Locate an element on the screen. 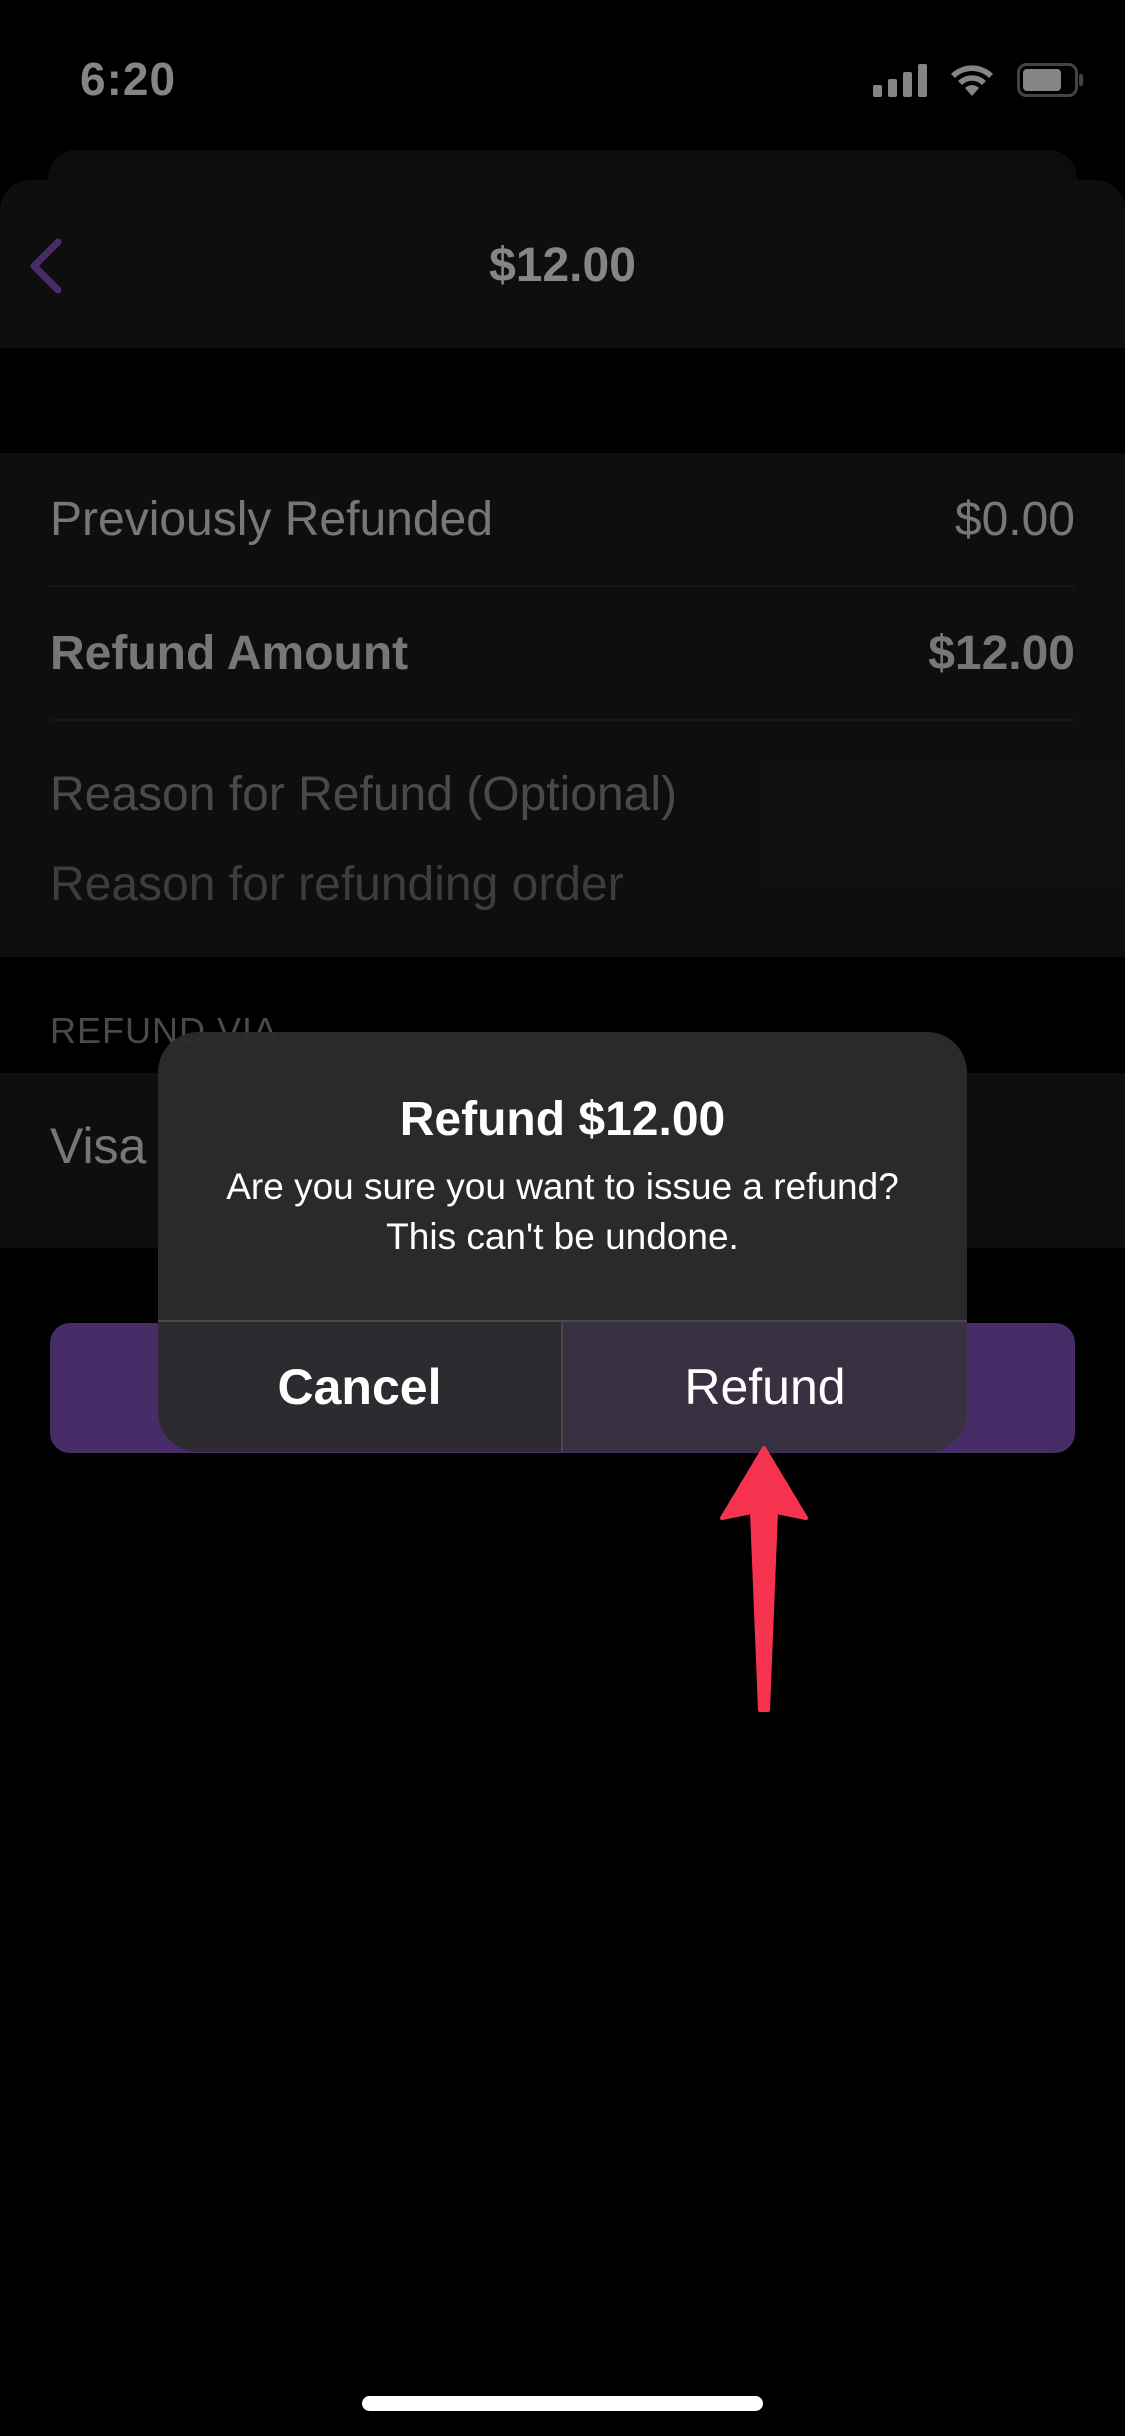  arrow-up-icon is located at coordinates (764, 1580).